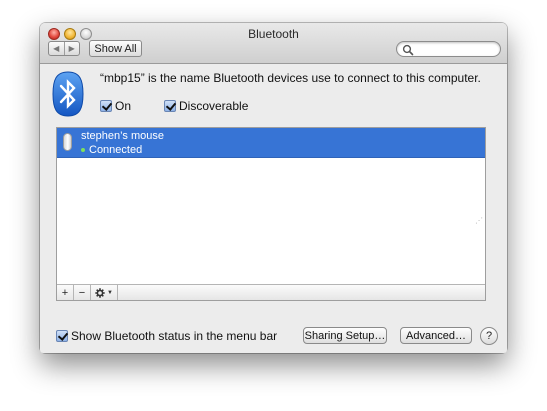 The image size is (547, 411). Describe the element at coordinates (115, 48) in the screenshot. I see `show-all-button: Show All` at that location.